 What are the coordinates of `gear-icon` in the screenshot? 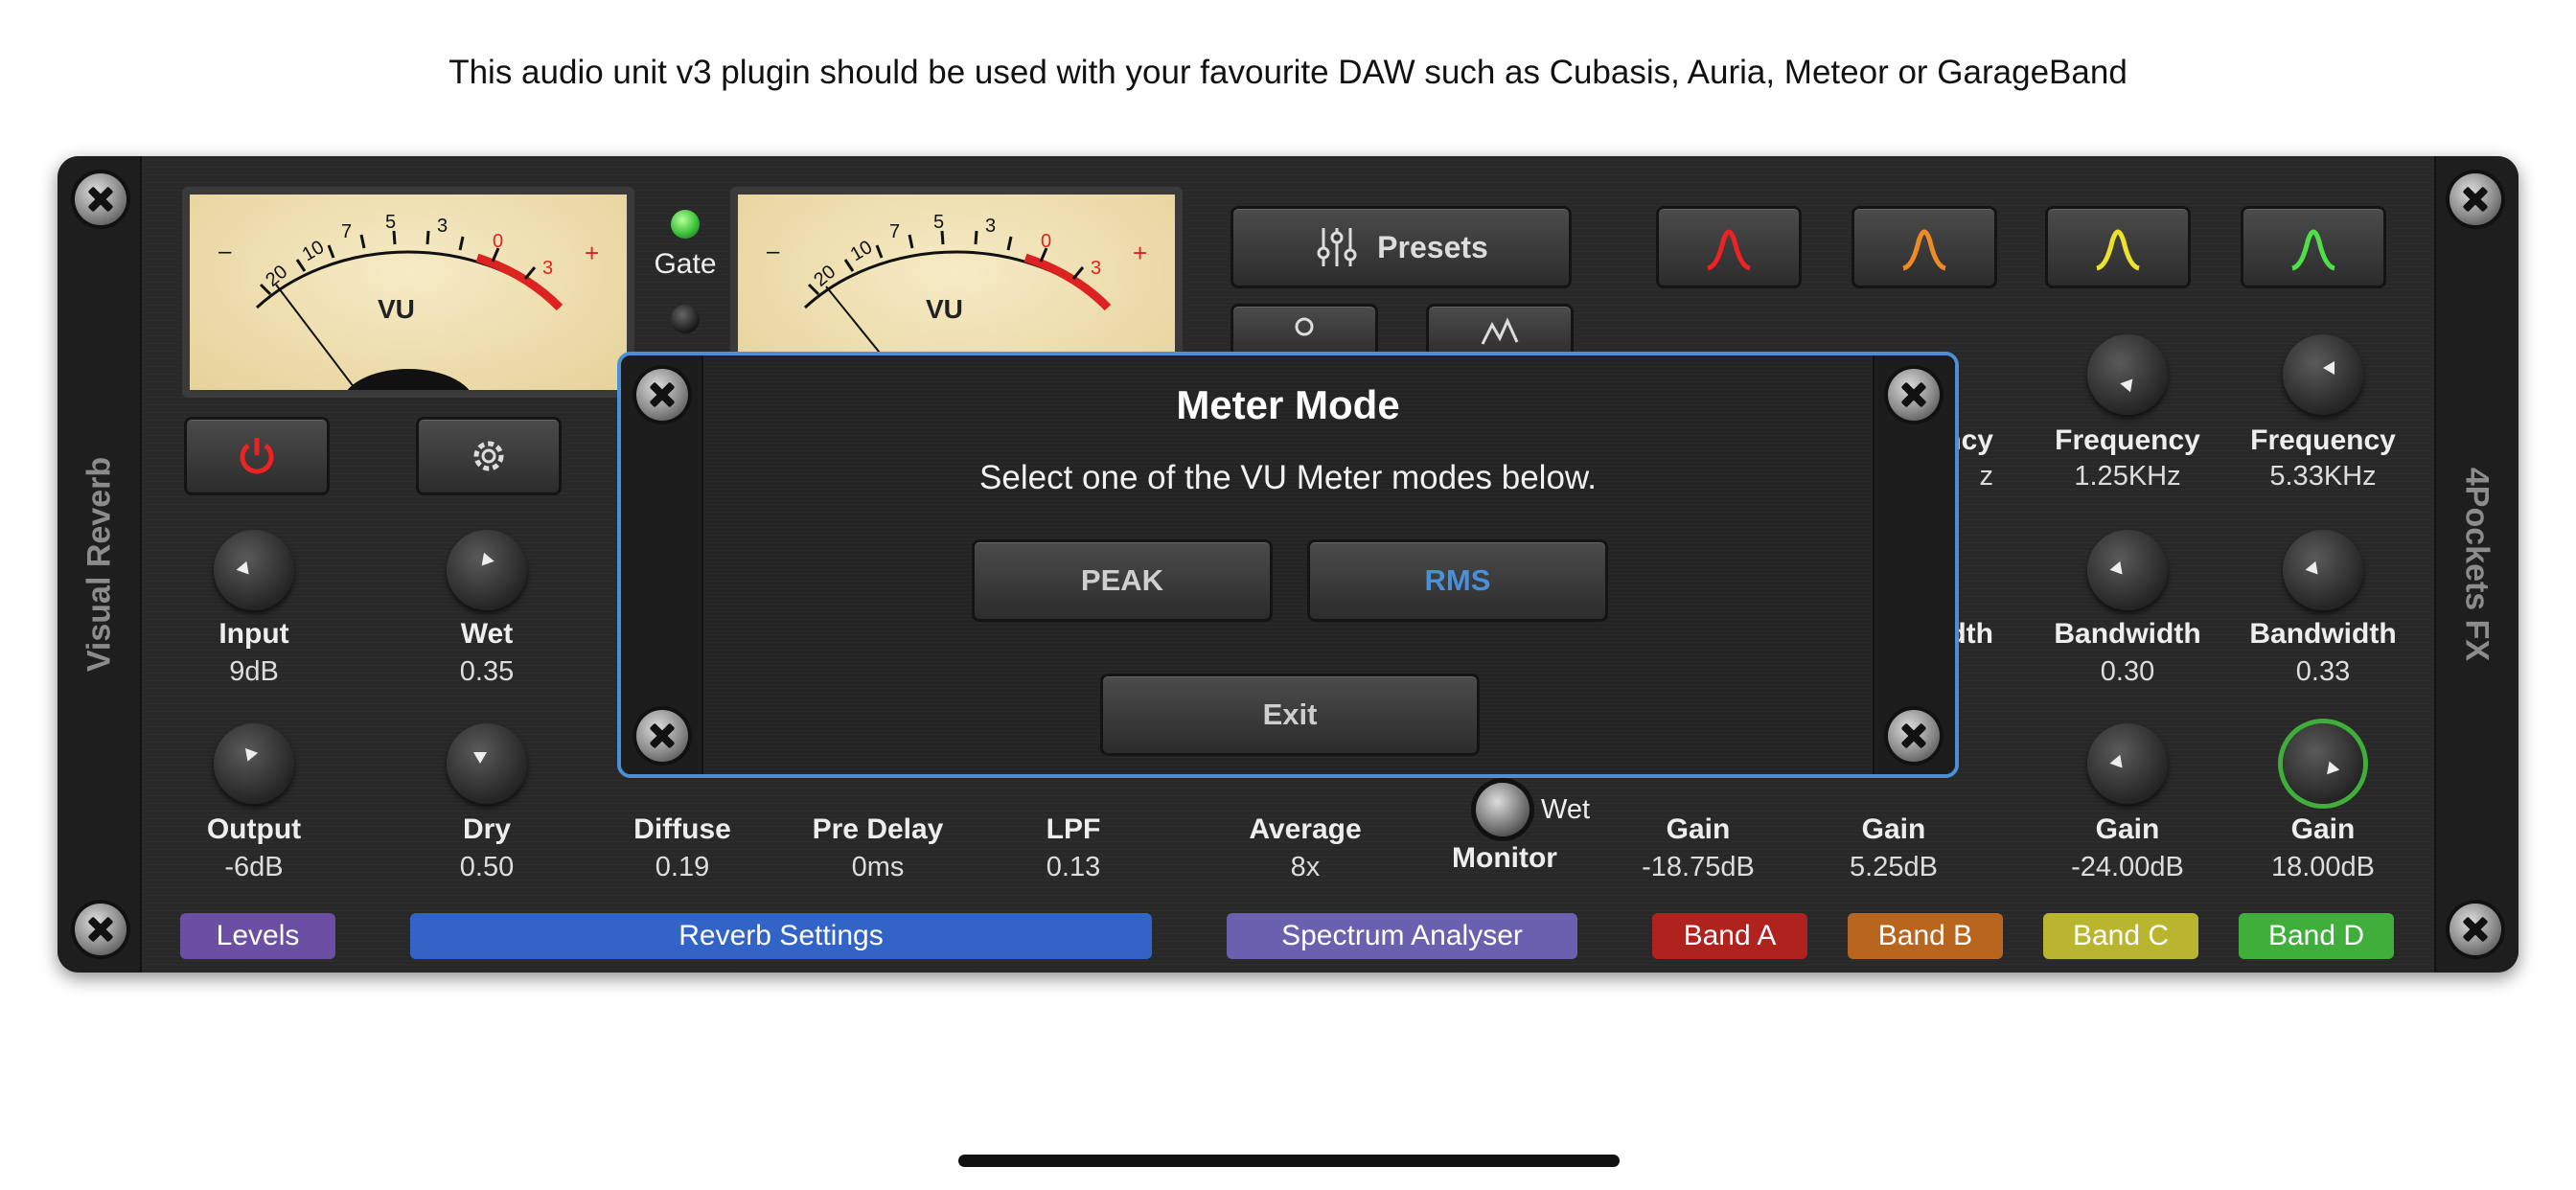 It's located at (488, 456).